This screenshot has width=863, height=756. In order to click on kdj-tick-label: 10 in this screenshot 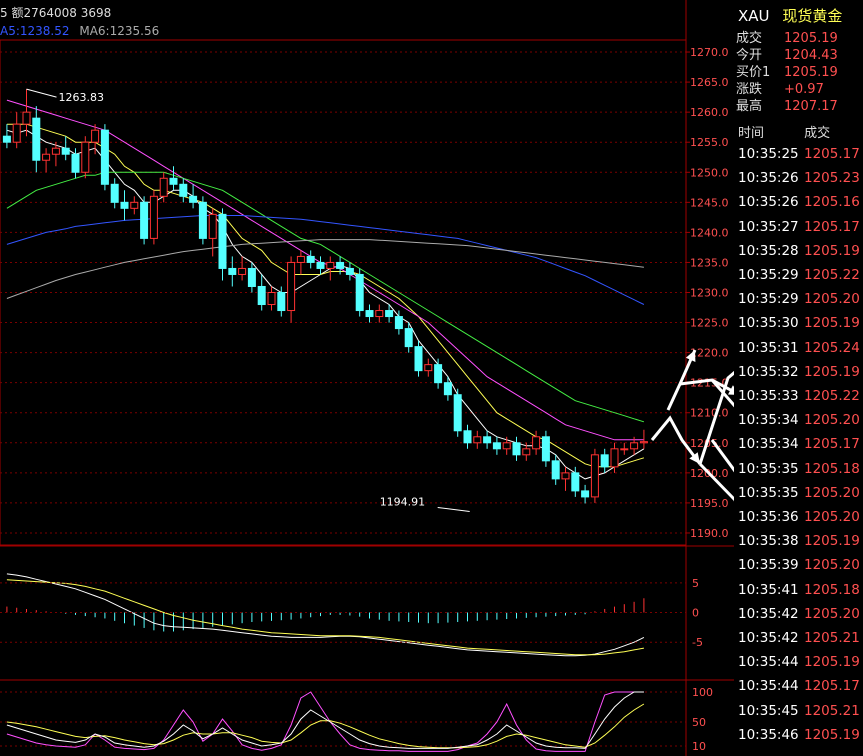, I will do `click(699, 746)`.